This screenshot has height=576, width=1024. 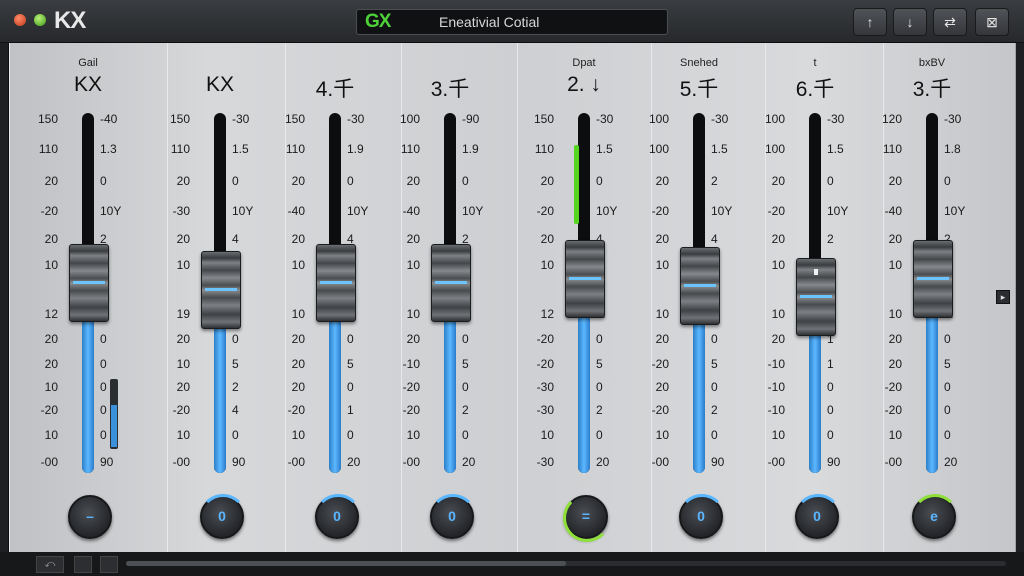 I want to click on horizontal-scrollbar, so click(x=566, y=563).